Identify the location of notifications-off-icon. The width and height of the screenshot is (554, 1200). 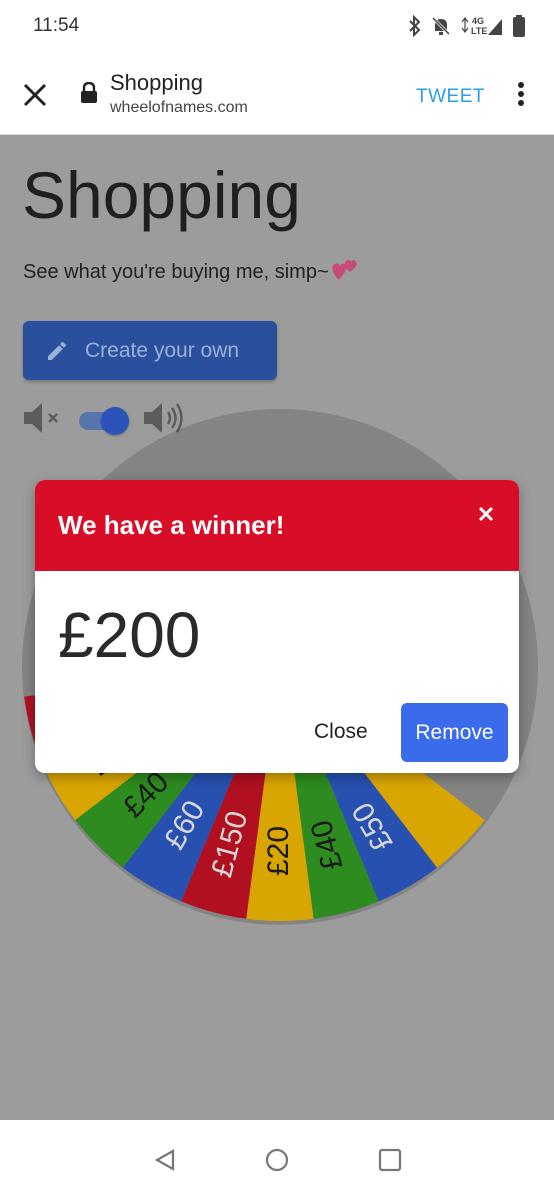
(441, 26).